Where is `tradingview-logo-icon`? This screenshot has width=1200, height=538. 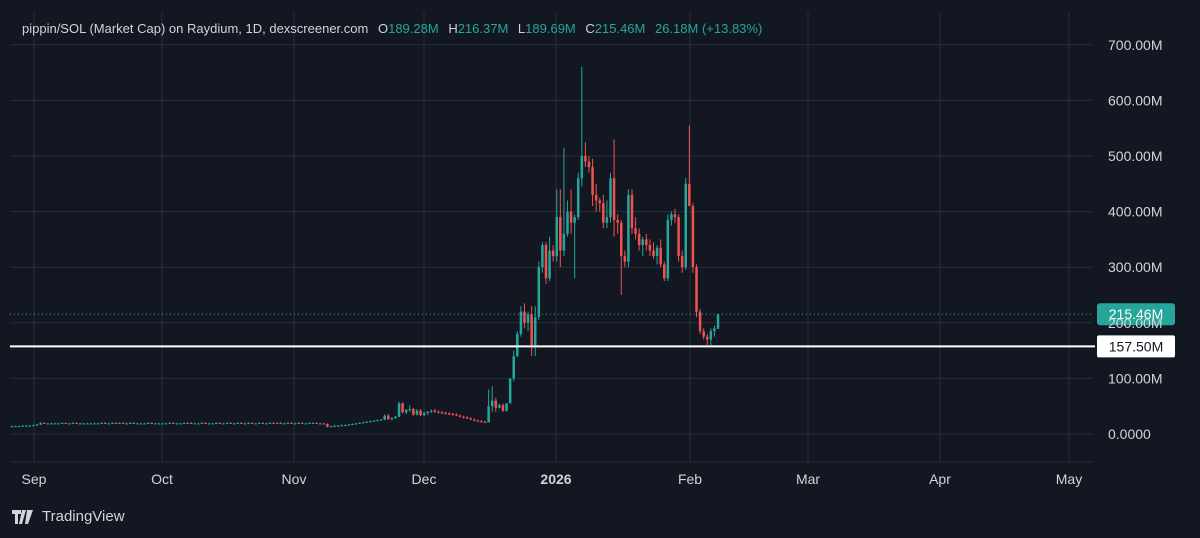
tradingview-logo-icon is located at coordinates (24, 516).